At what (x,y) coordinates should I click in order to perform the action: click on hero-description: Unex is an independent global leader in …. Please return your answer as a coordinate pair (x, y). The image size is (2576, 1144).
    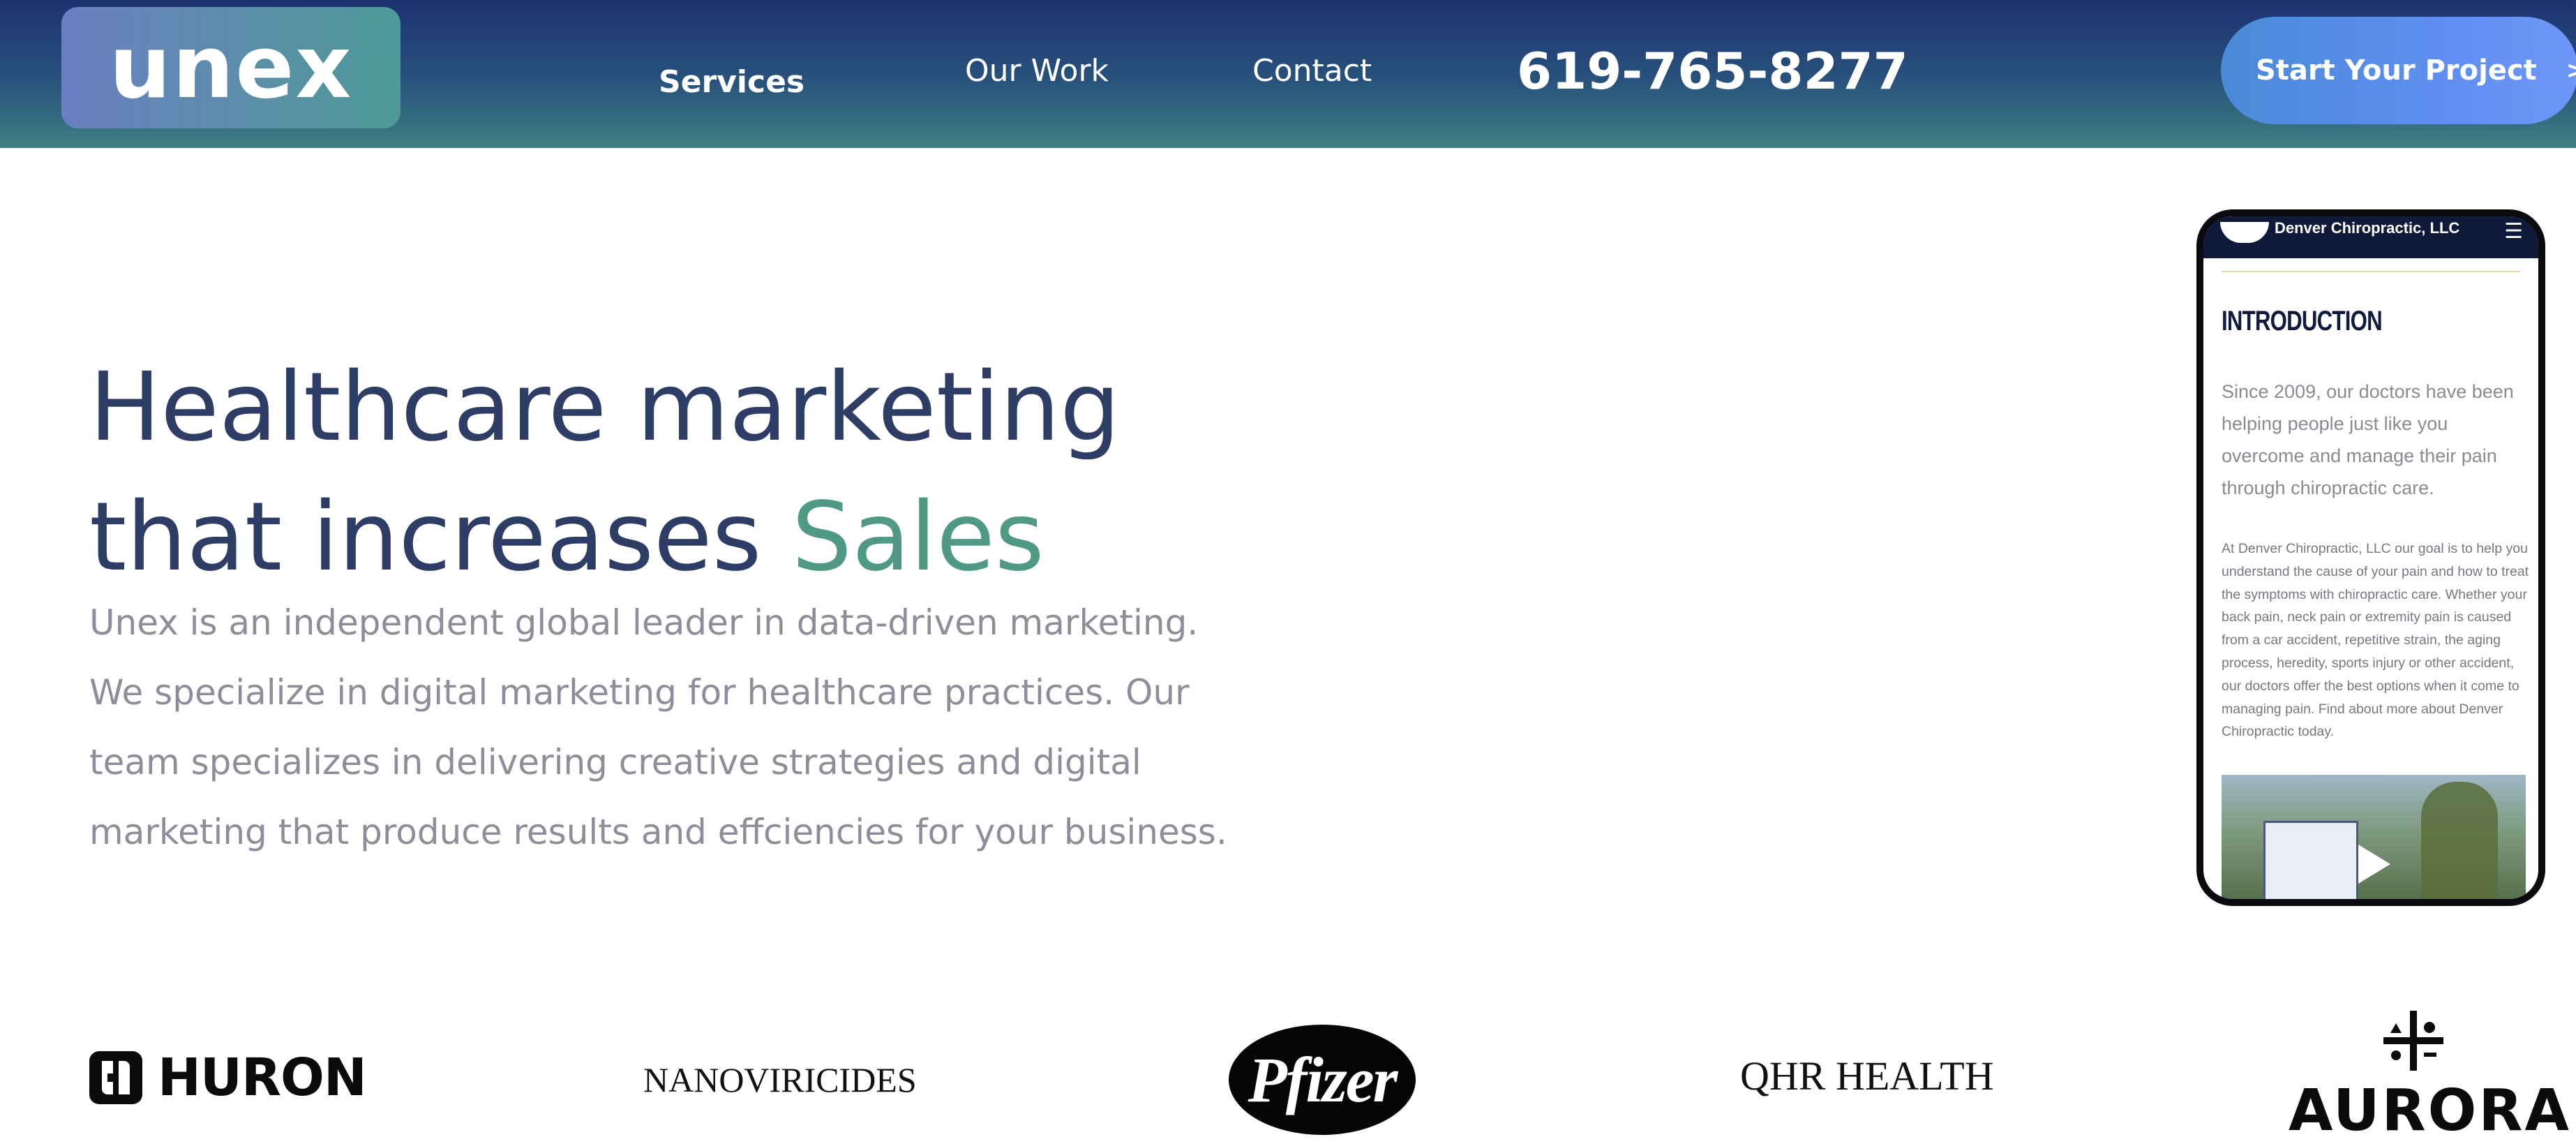
    Looking at the image, I should click on (710, 727).